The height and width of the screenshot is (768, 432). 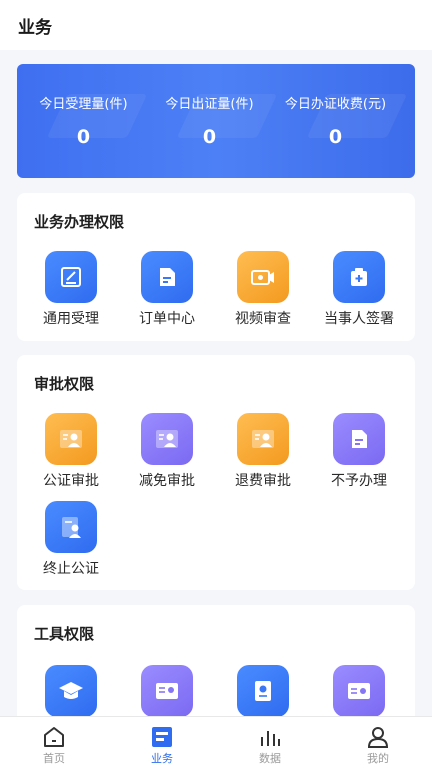 What do you see at coordinates (216, 25) in the screenshot?
I see `header-bar: 业务` at bounding box center [216, 25].